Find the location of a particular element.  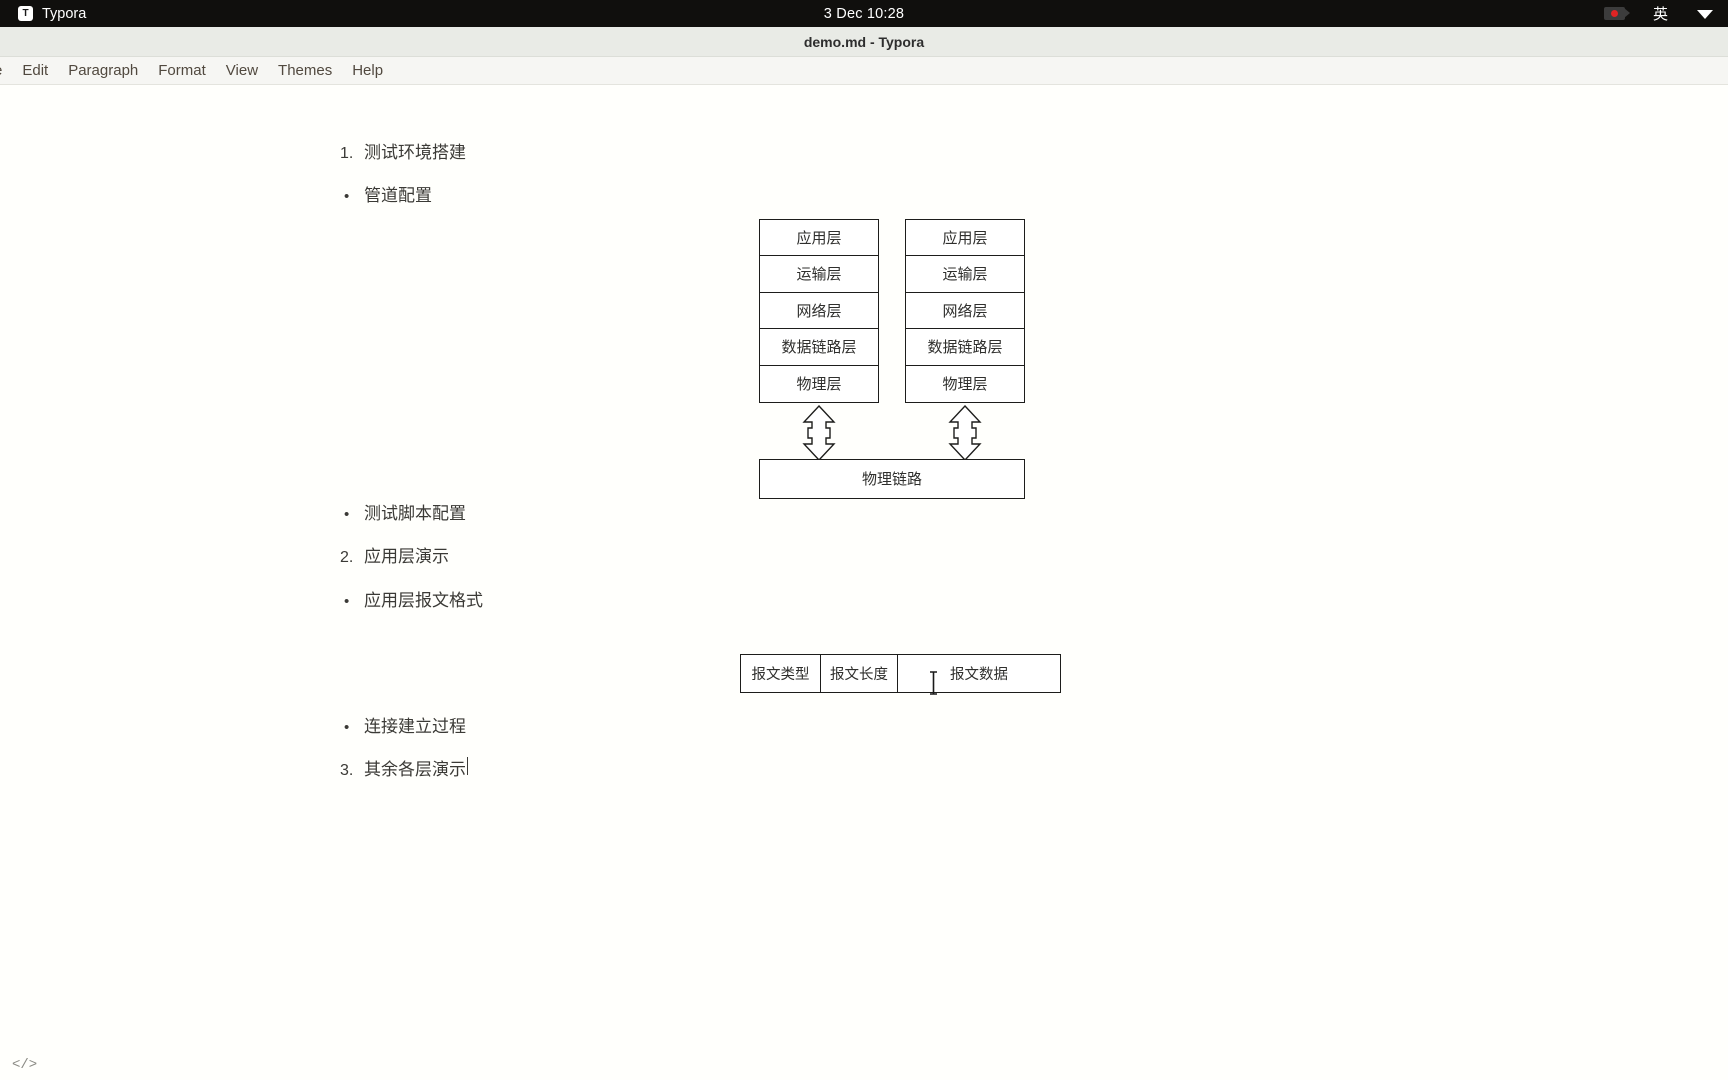

list-item: 3. 其余各层演示 is located at coordinates (870, 770).